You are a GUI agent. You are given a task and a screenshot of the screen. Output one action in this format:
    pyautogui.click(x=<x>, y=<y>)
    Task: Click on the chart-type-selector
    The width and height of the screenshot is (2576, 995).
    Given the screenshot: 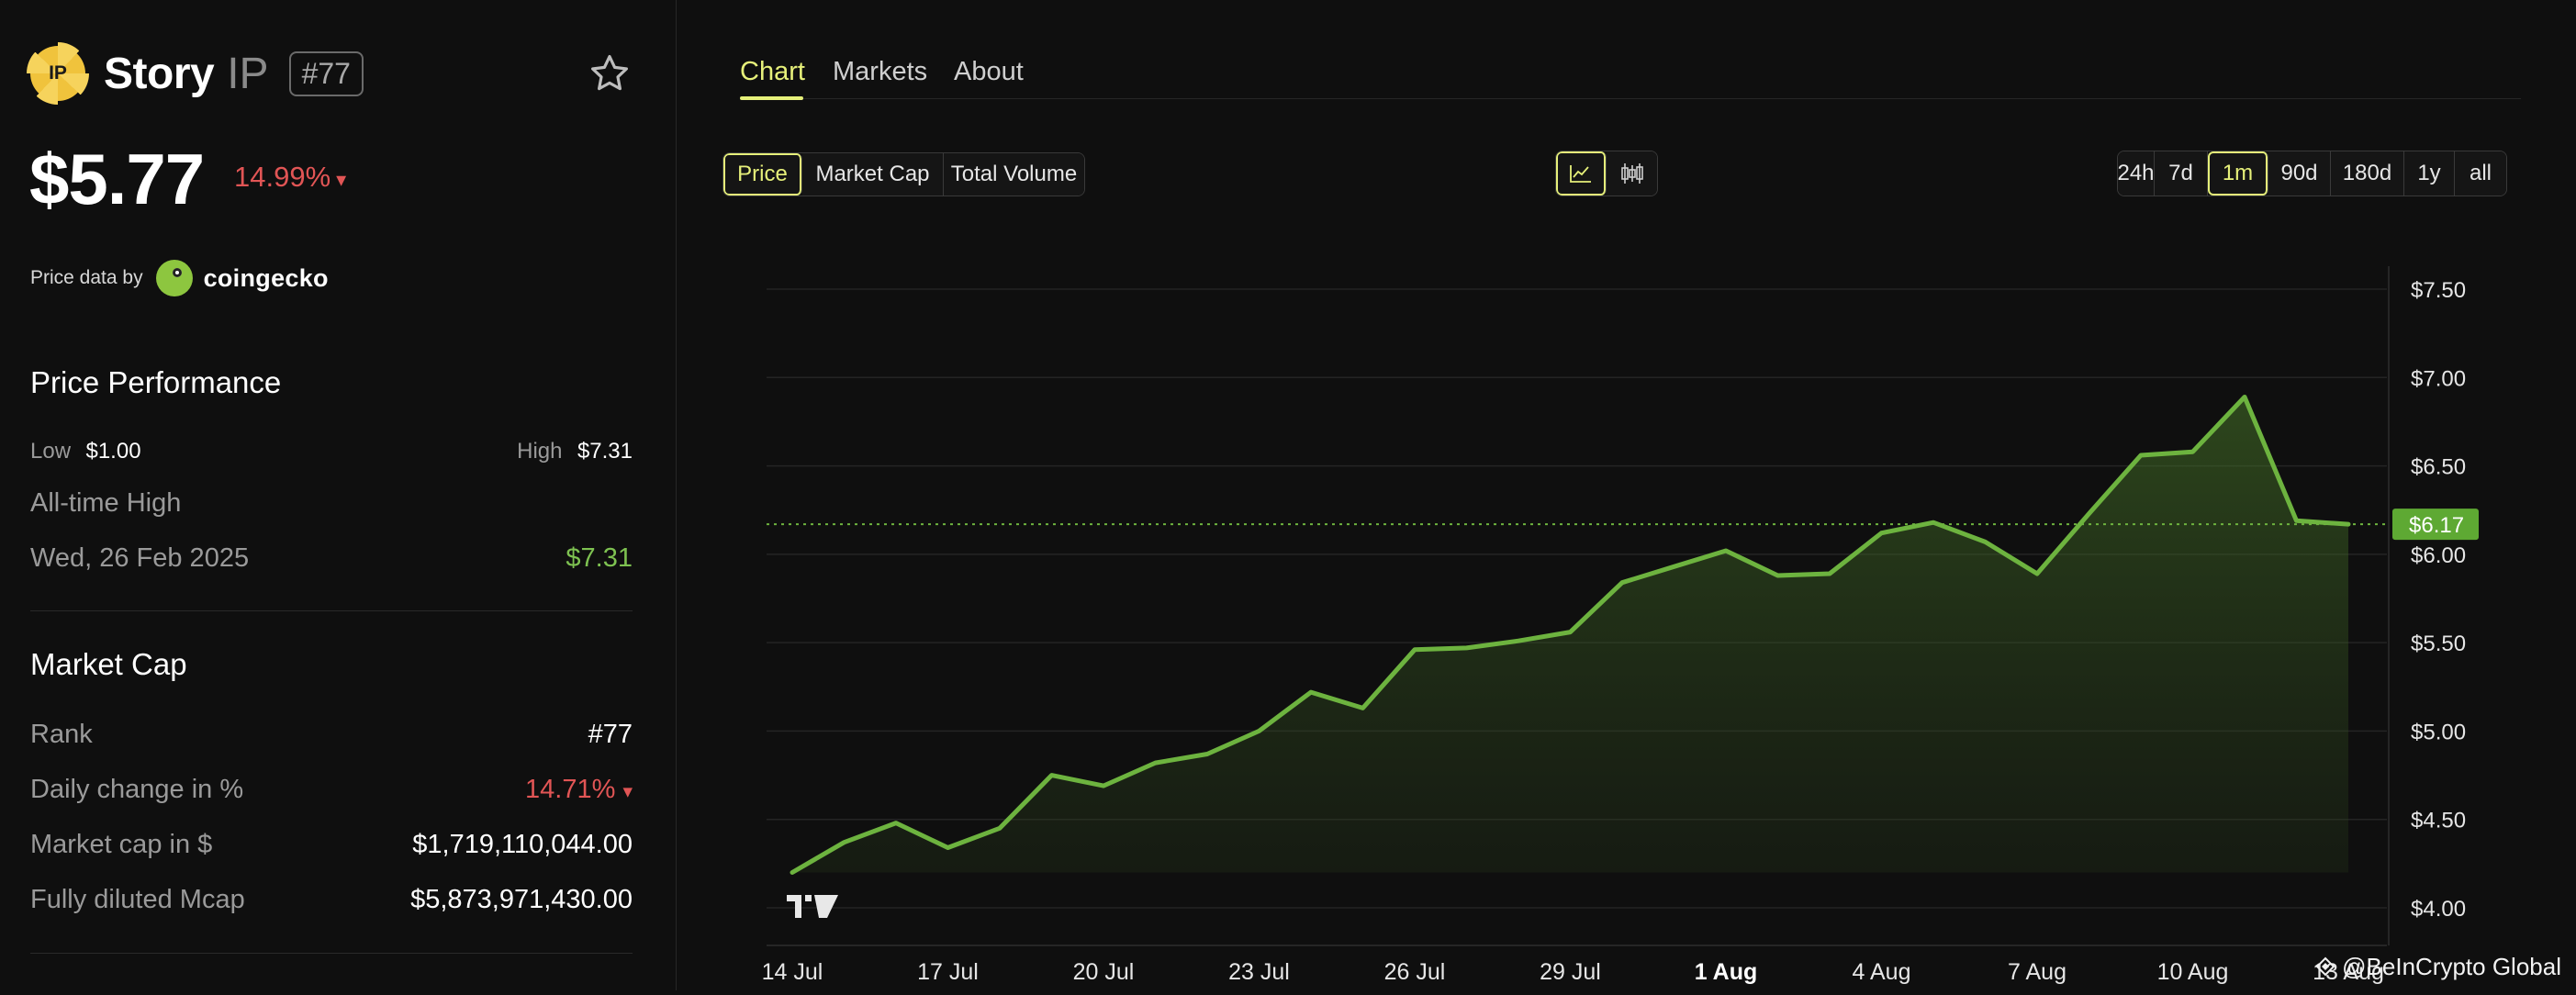 What is the action you would take?
    pyautogui.click(x=1606, y=173)
    